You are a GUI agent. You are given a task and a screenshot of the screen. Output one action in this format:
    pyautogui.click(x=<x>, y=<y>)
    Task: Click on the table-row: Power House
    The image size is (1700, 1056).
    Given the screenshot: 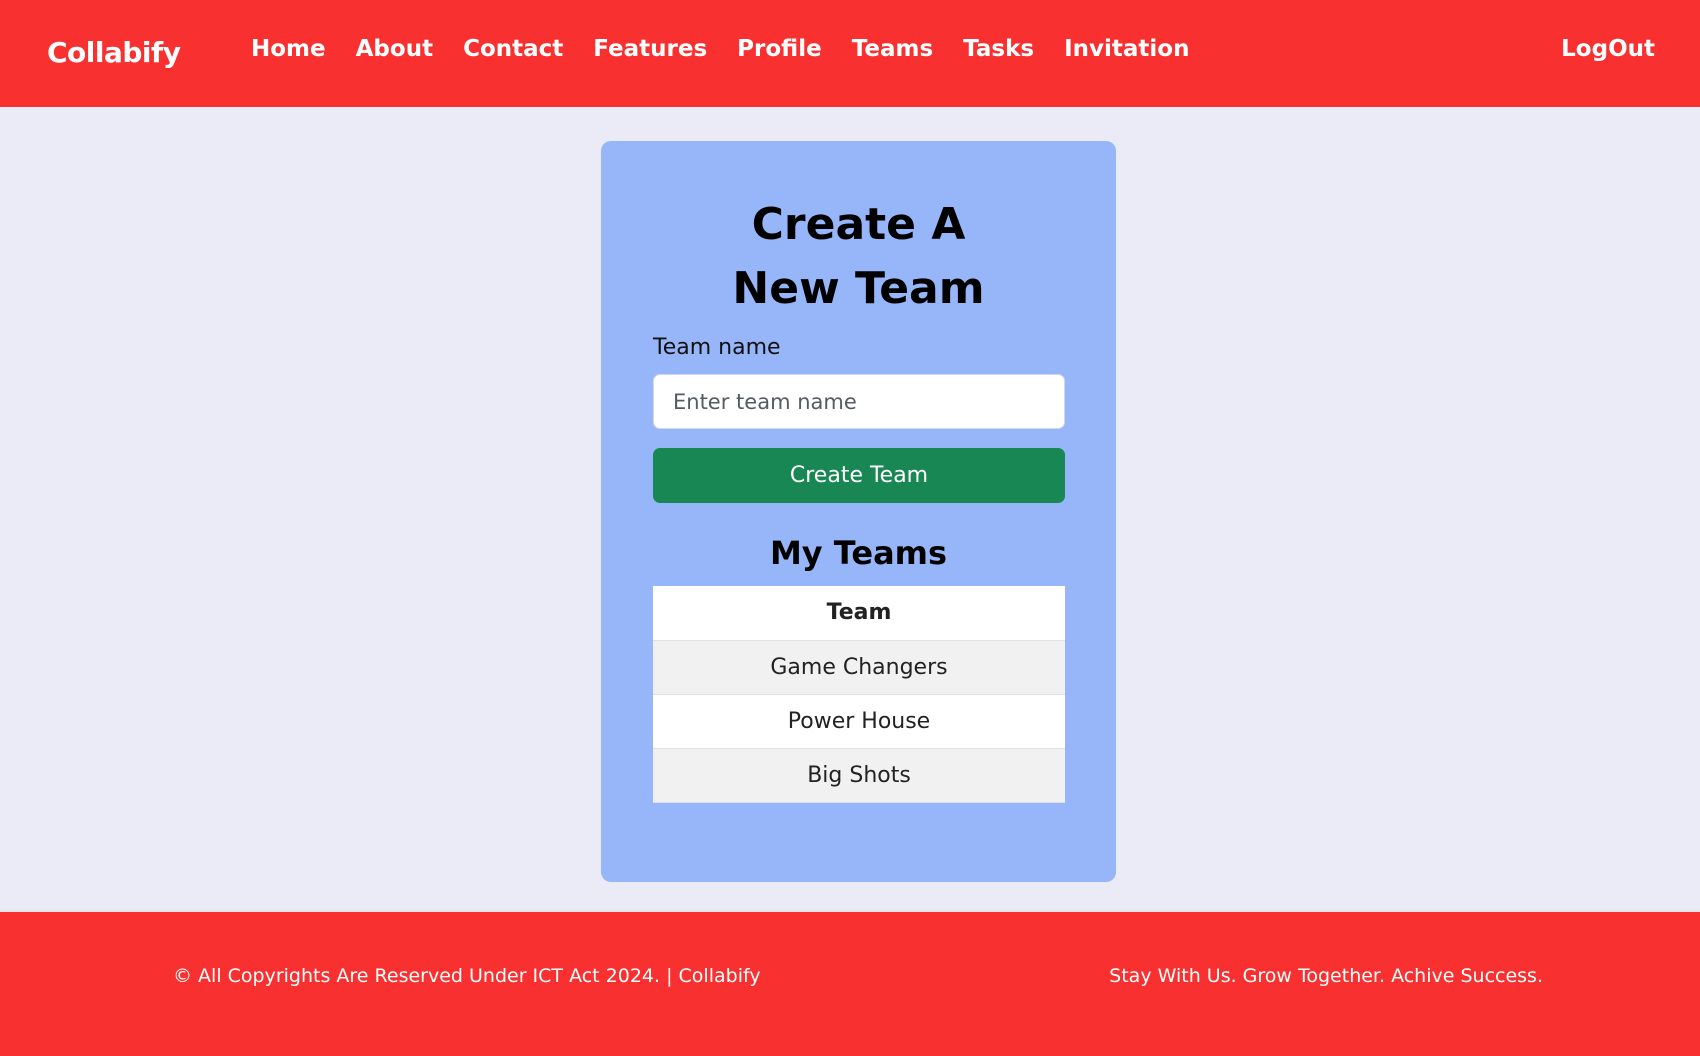 What is the action you would take?
    pyautogui.click(x=859, y=721)
    